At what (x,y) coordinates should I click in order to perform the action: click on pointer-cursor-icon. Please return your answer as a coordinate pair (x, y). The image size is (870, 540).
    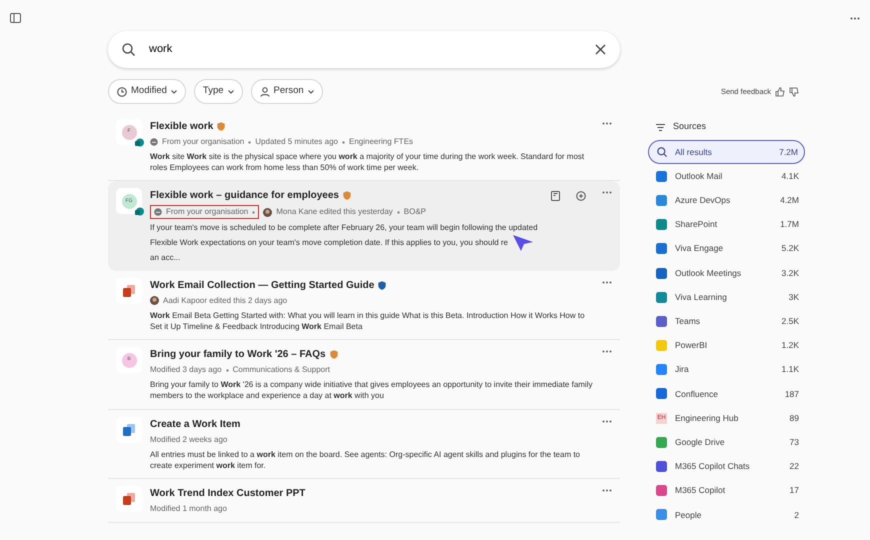
    Looking at the image, I should click on (523, 243).